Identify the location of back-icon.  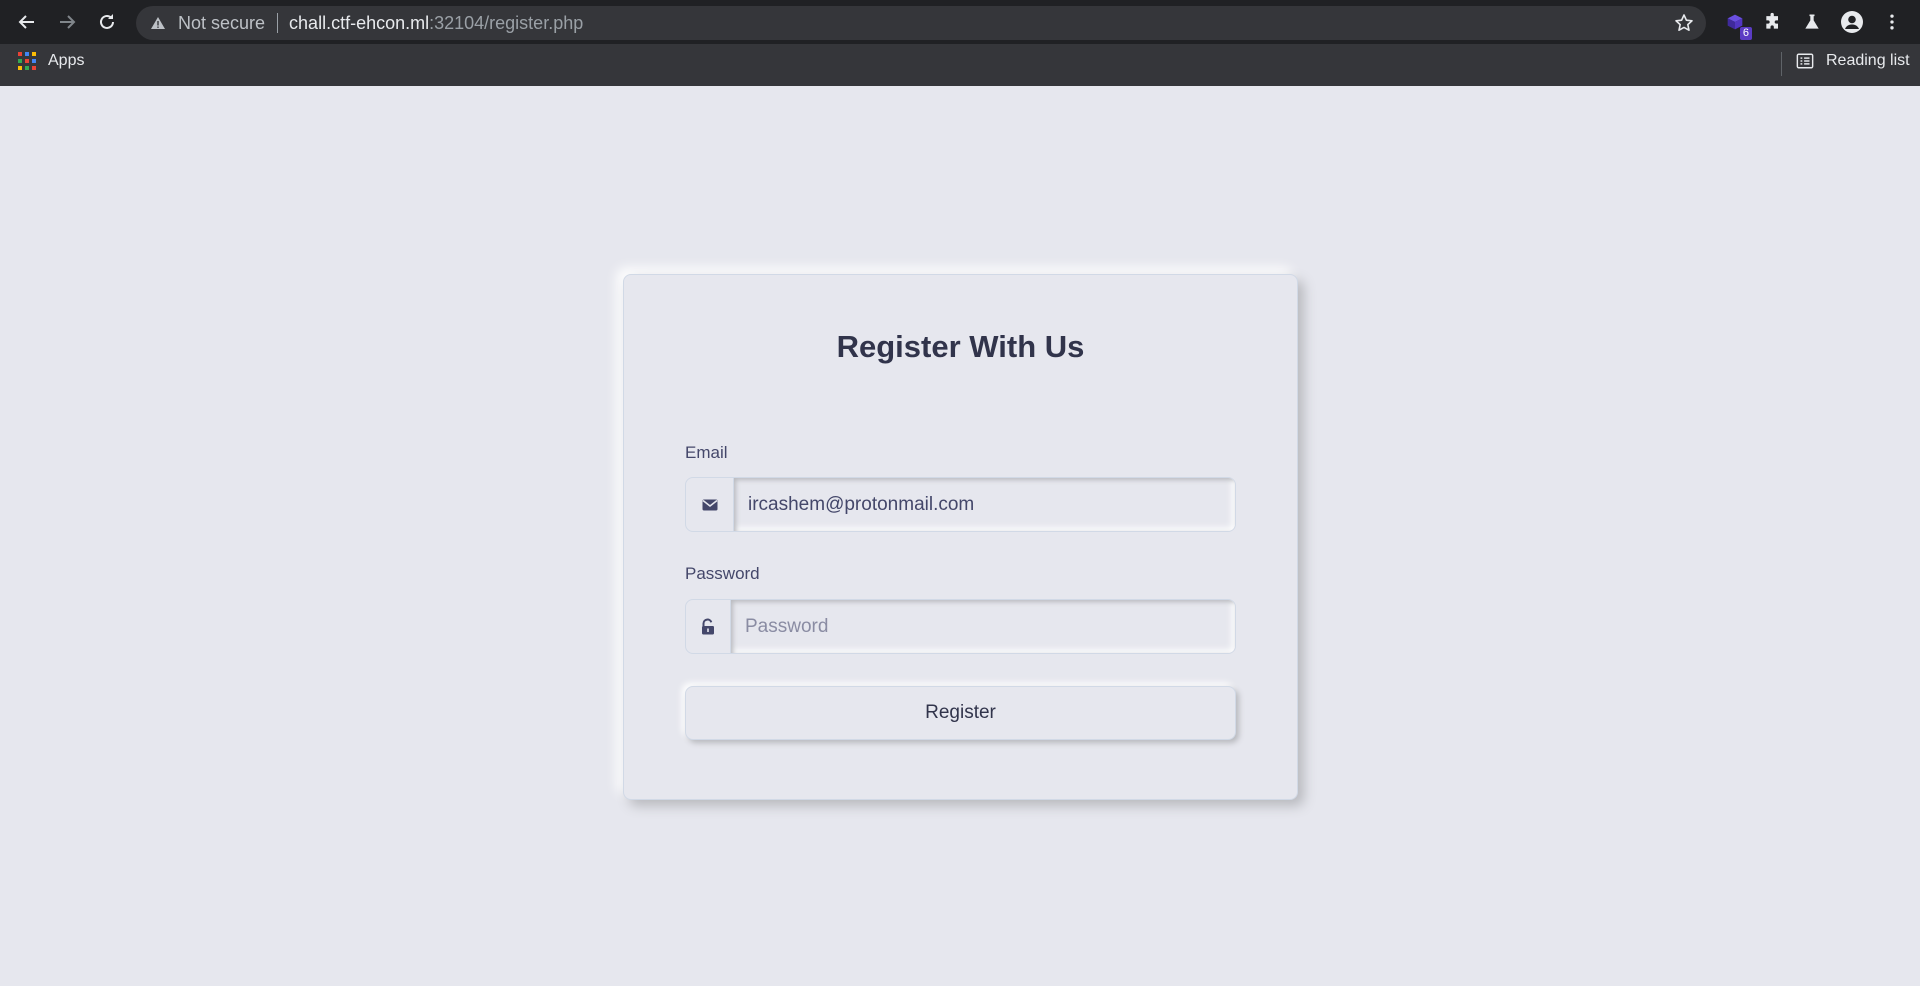
(26, 22).